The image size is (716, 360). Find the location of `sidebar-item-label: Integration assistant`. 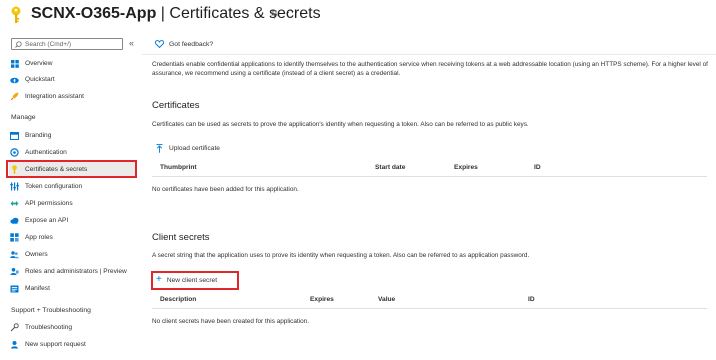

sidebar-item-label: Integration assistant is located at coordinates (55, 96).